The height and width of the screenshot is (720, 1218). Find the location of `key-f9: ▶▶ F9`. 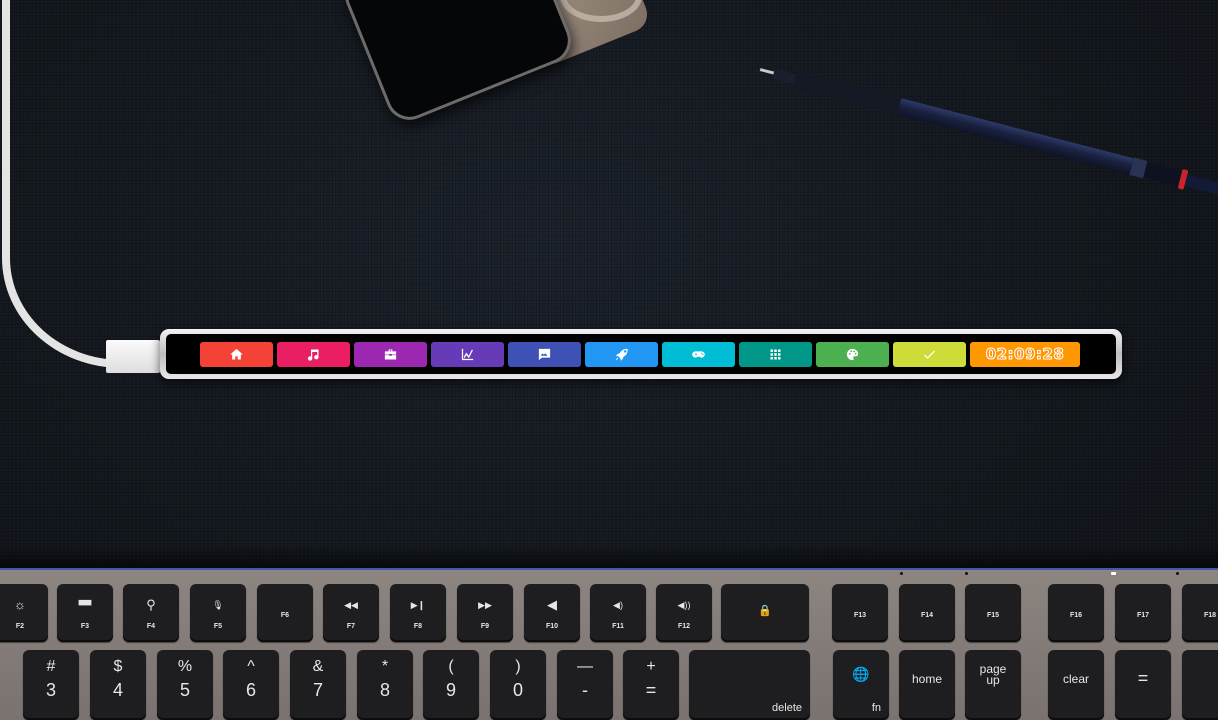

key-f9: ▶▶ F9 is located at coordinates (485, 613).